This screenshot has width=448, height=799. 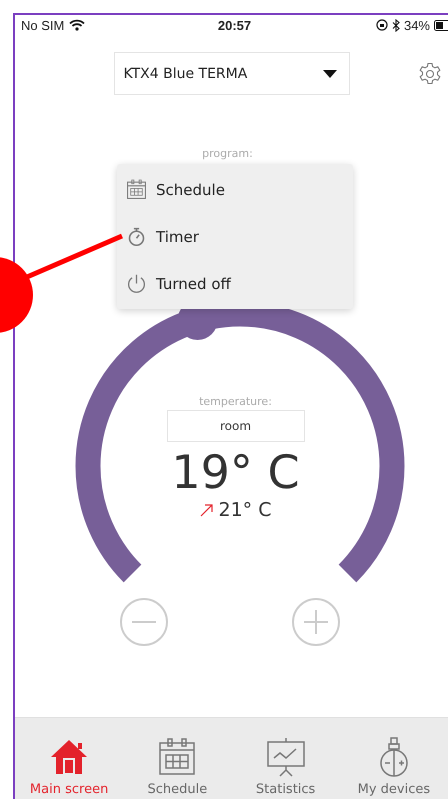 What do you see at coordinates (316, 622) in the screenshot?
I see `plus-icon` at bounding box center [316, 622].